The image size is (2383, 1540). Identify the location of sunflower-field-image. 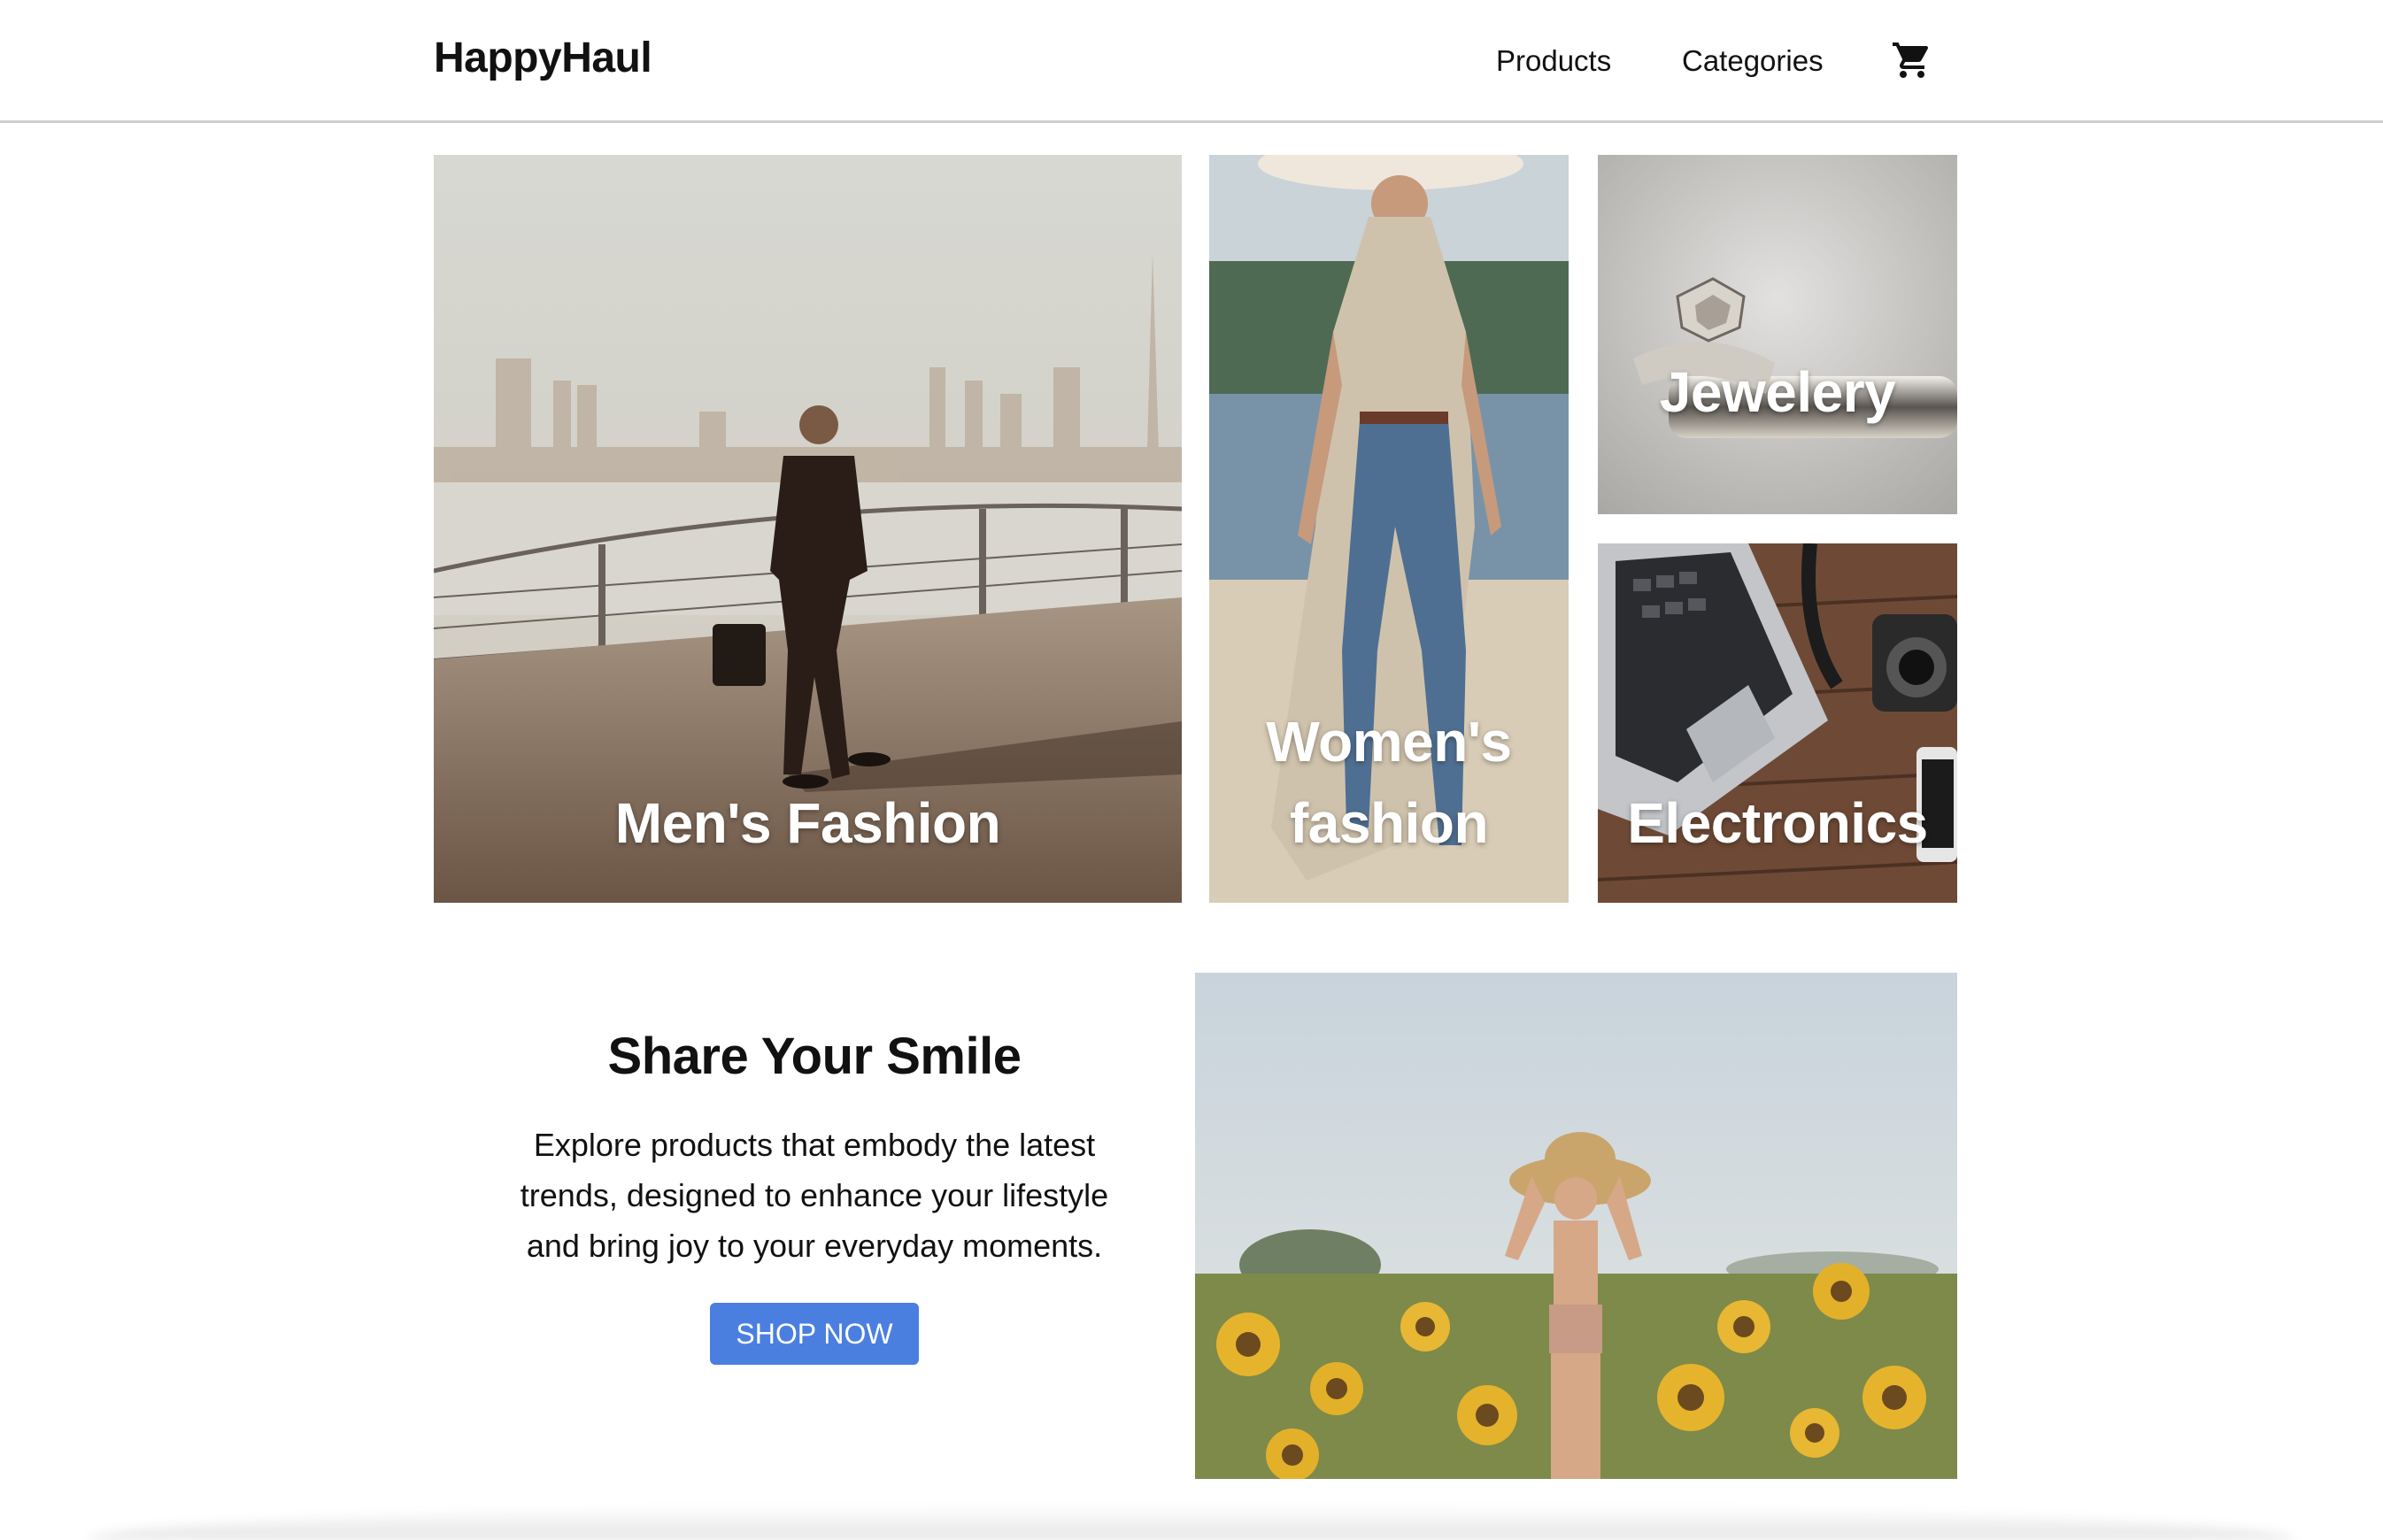
(1576, 1226).